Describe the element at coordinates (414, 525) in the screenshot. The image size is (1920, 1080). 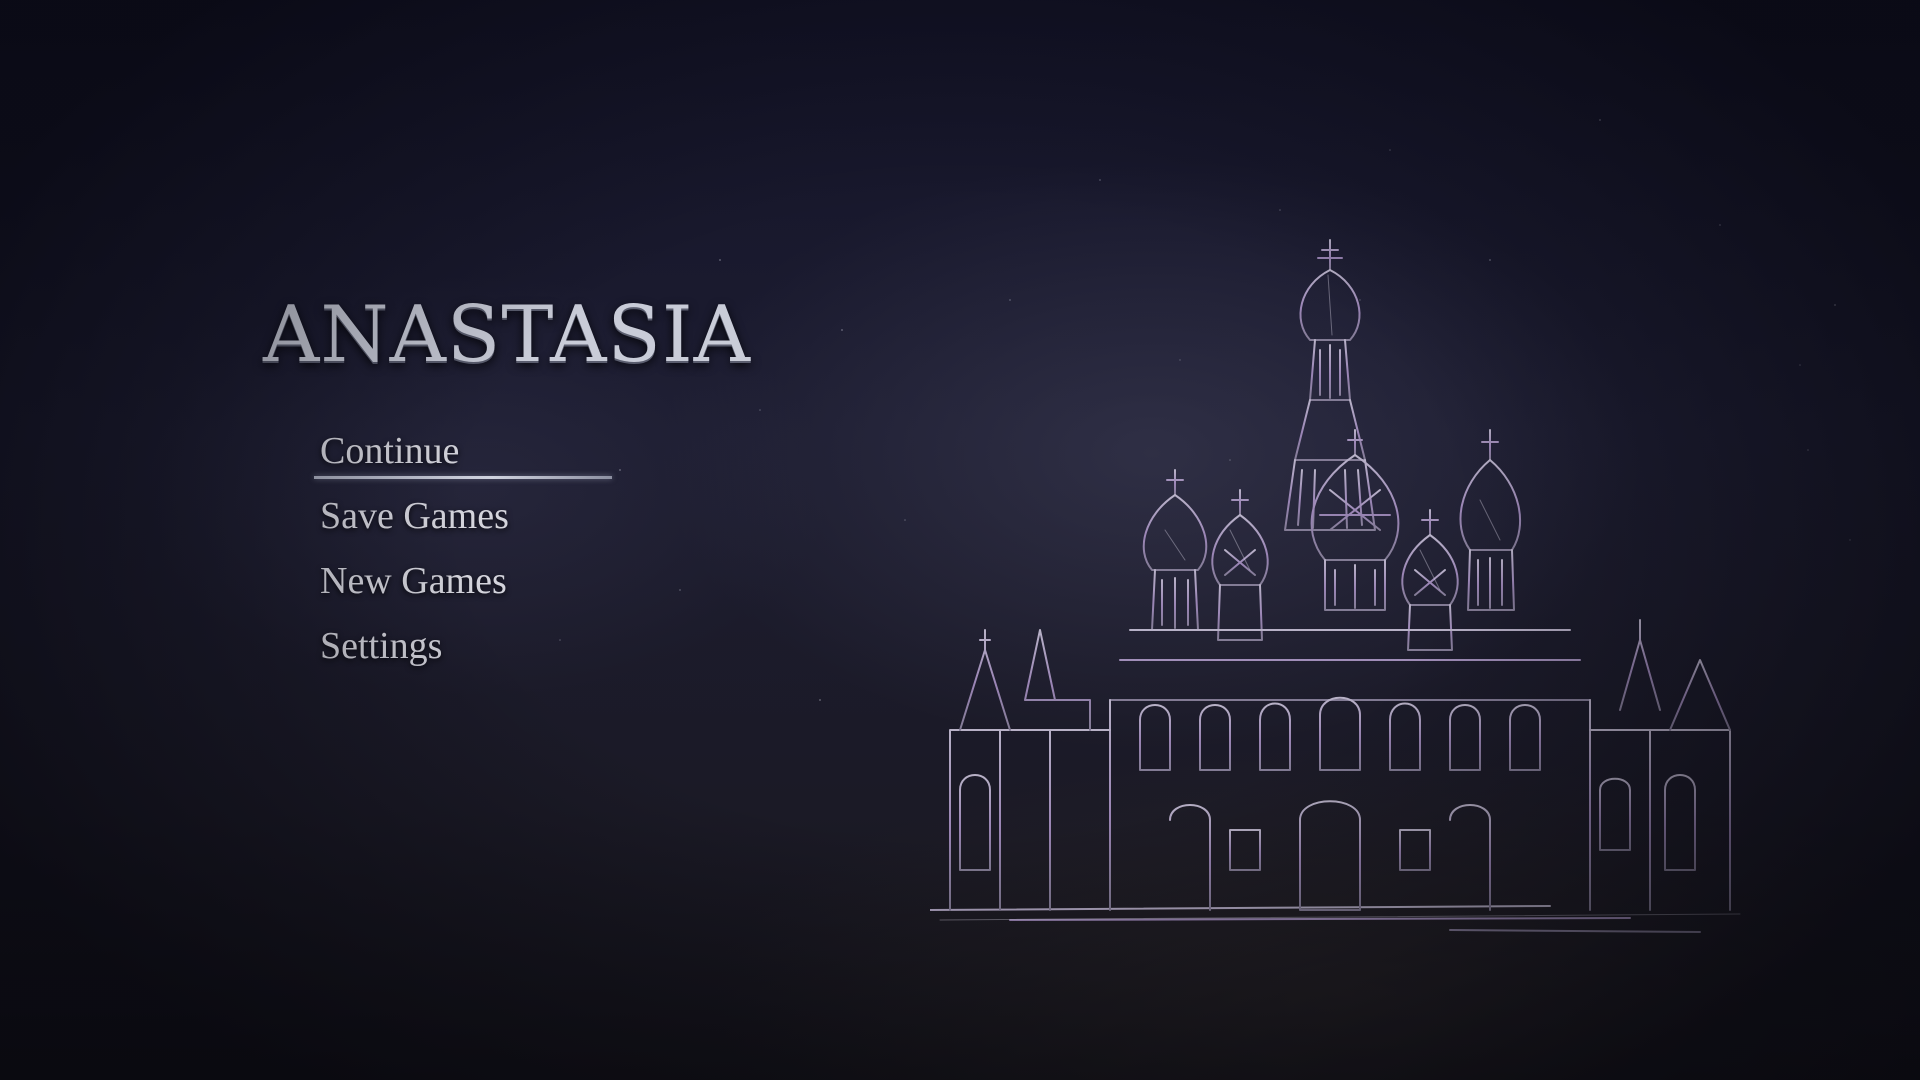
I see `menu-item-save-games: Save Games` at that location.